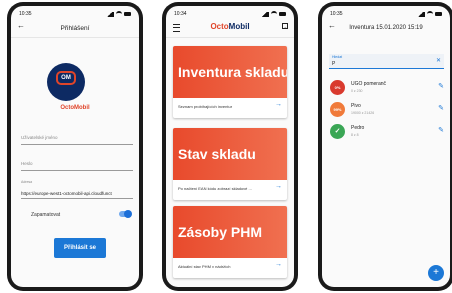 The height and width of the screenshot is (293, 452). What do you see at coordinates (355, 135) in the screenshot?
I see `item-detail: 8 z 8` at bounding box center [355, 135].